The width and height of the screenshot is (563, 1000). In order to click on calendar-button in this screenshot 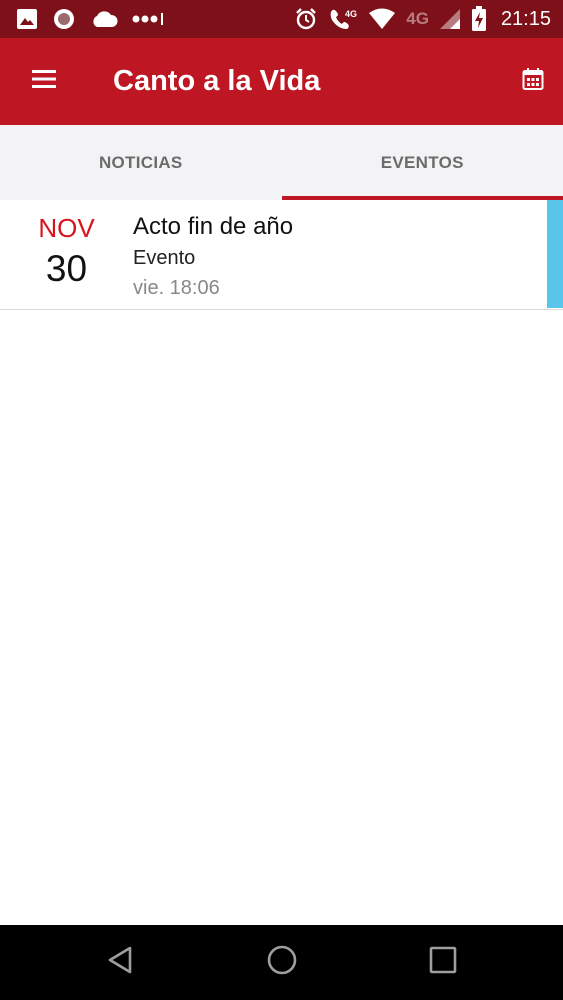, I will do `click(533, 81)`.